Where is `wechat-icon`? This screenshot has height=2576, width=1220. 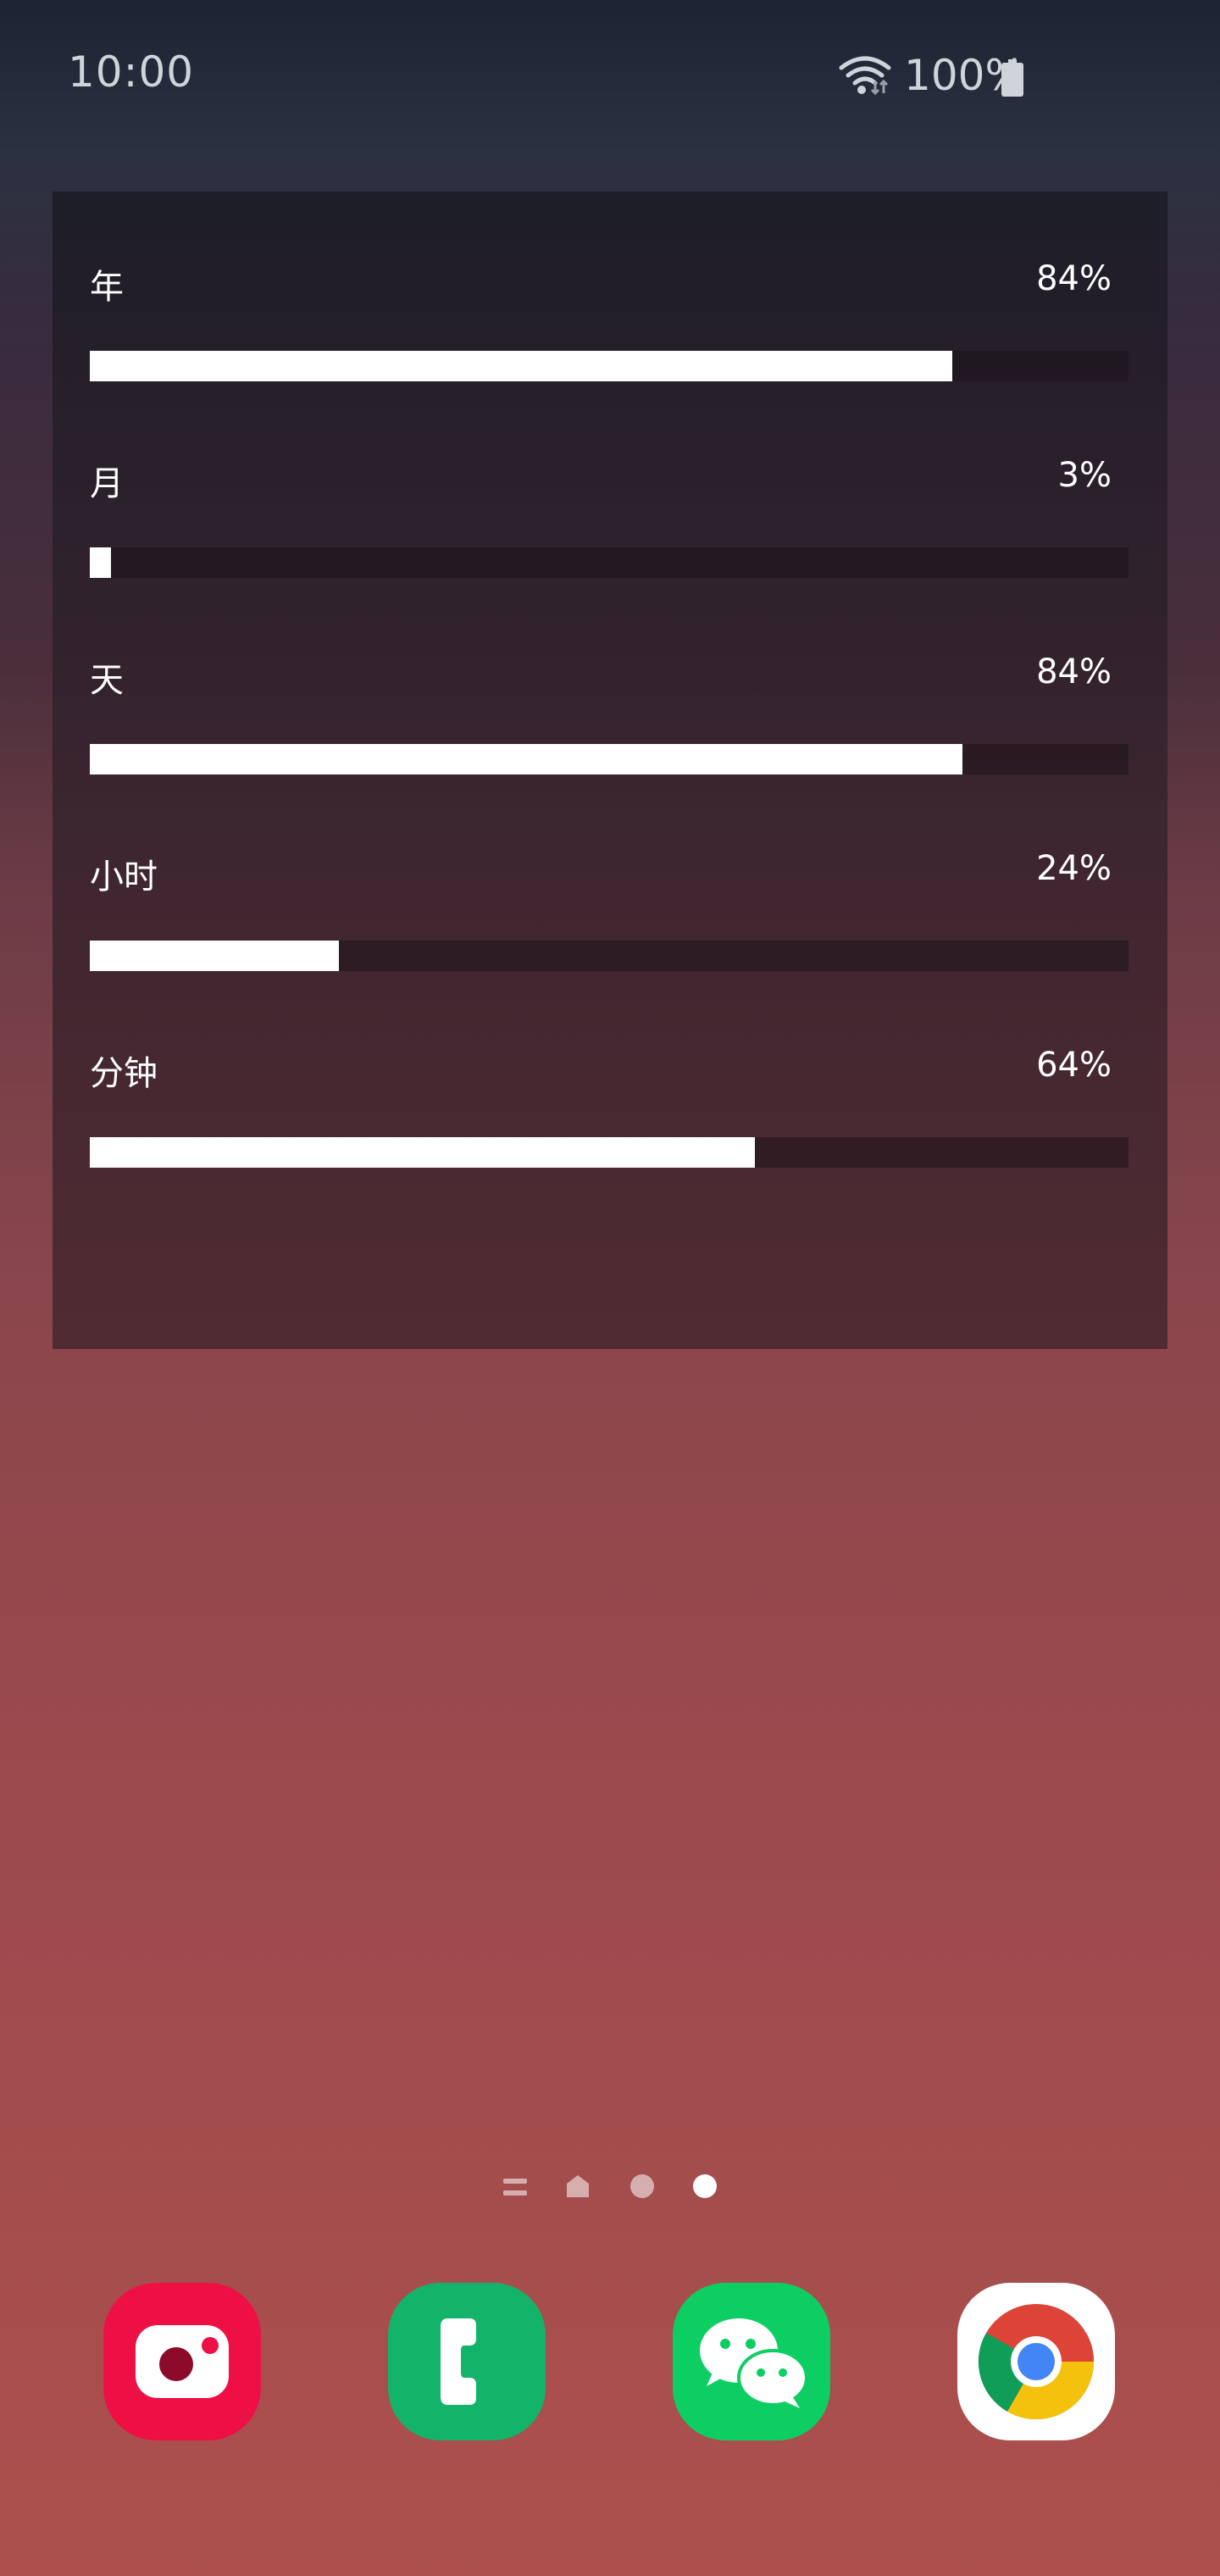
wechat-icon is located at coordinates (754, 2363).